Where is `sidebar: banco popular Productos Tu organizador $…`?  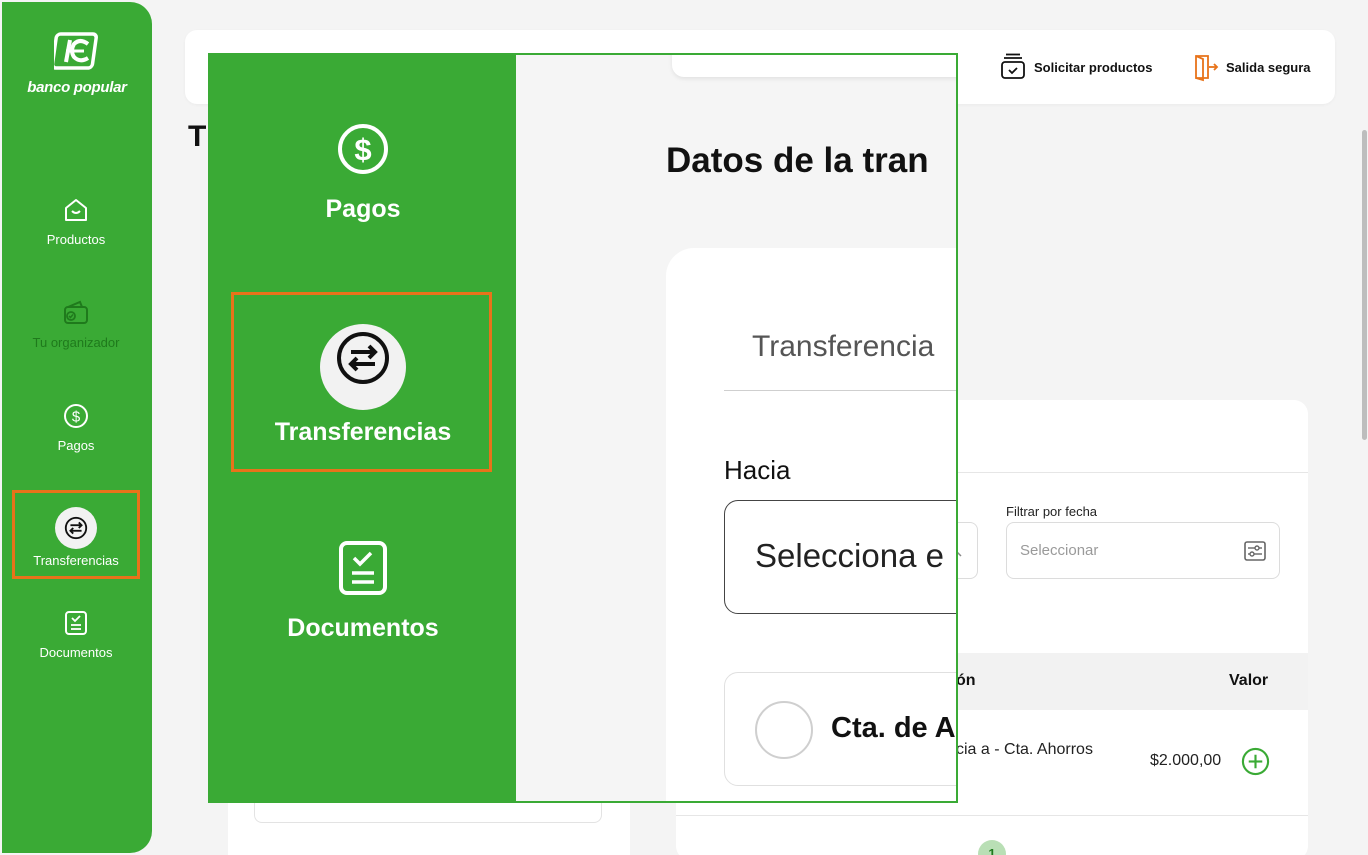
sidebar: banco popular Productos Tu organizador $… is located at coordinates (77, 427).